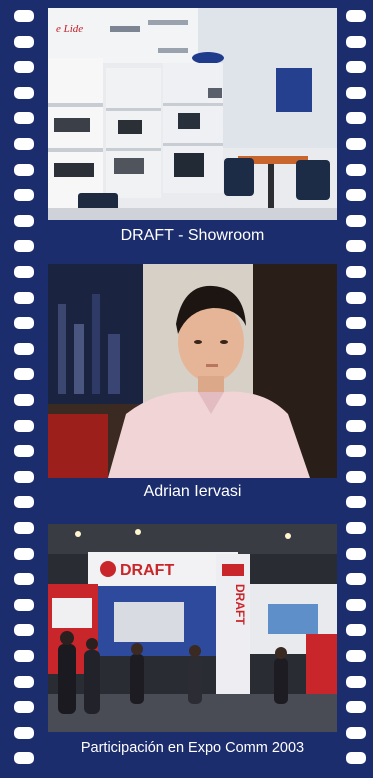  Describe the element at coordinates (69, 29) in the screenshot. I see `svg-text: e Lide` at that location.